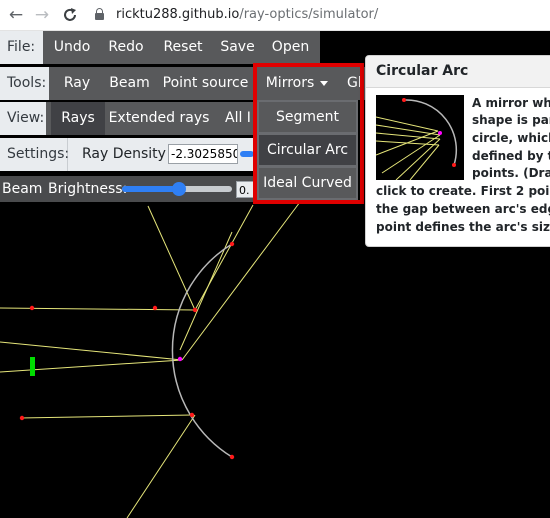 Image resolution: width=550 pixels, height=518 pixels. I want to click on brightness-slider, so click(177, 189).